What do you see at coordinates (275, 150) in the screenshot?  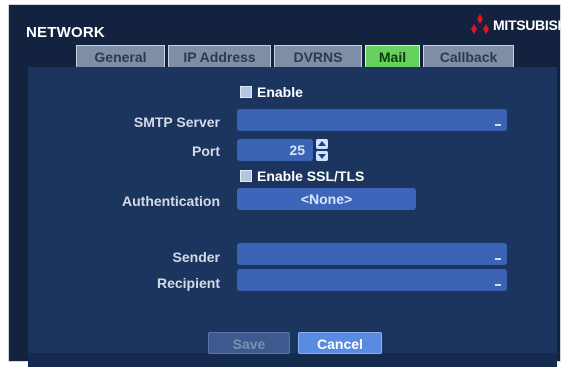 I see `port-field: 25` at bounding box center [275, 150].